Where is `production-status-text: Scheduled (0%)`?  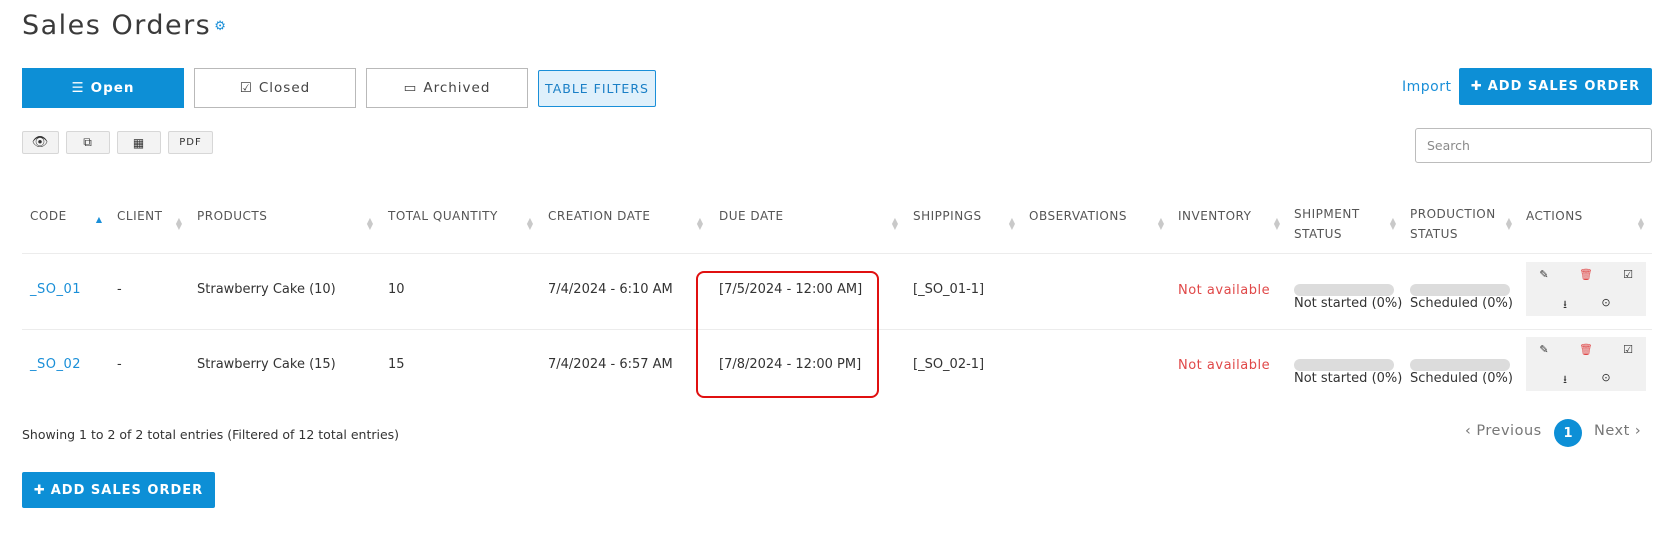 production-status-text: Scheduled (0%) is located at coordinates (1461, 378).